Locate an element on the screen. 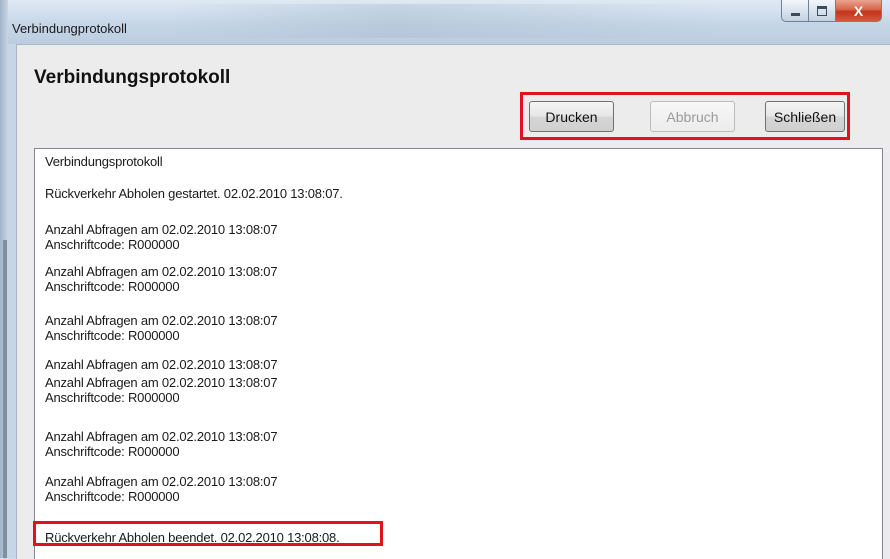  log-line: Verbindungsprotokoll is located at coordinates (104, 161).